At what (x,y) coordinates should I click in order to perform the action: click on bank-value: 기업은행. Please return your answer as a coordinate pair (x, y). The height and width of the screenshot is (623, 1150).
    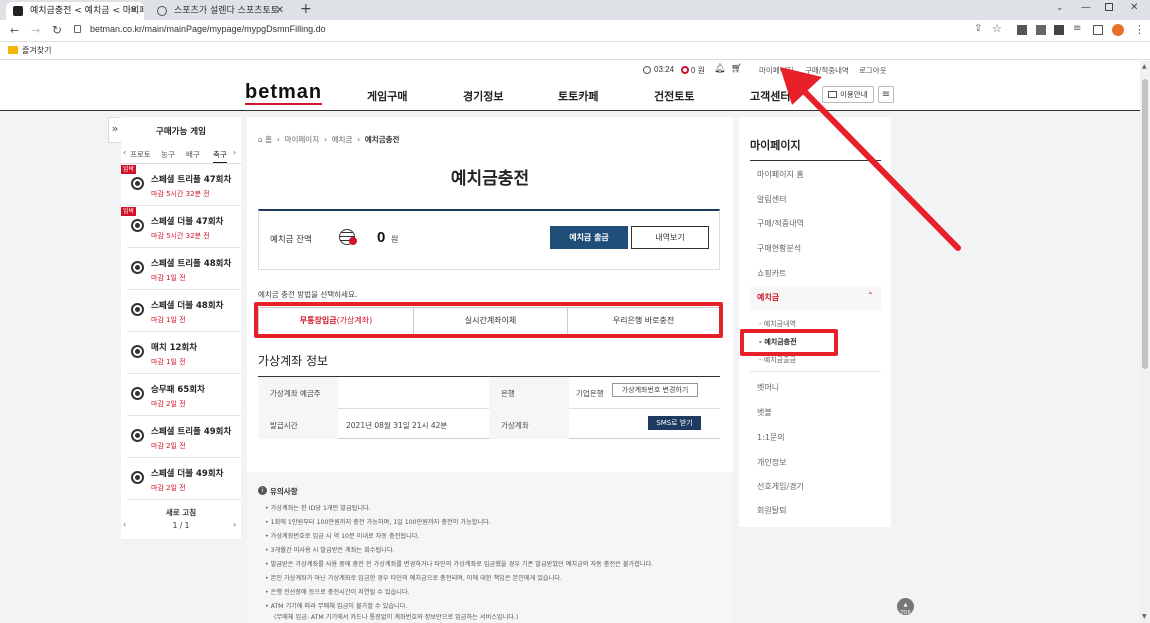
    Looking at the image, I should click on (590, 393).